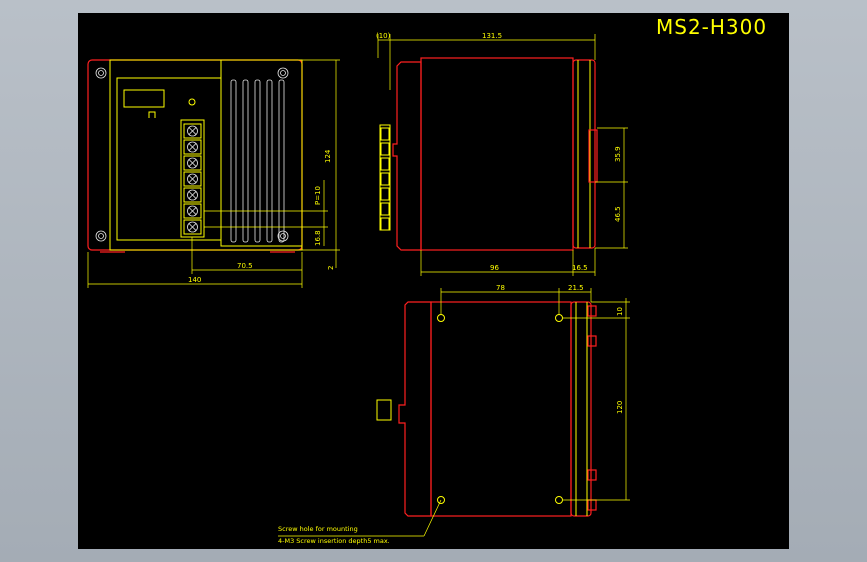 Image resolution: width=867 pixels, height=562 pixels. I want to click on note-mounting-line1: Screw hole for mounting, so click(318, 529).